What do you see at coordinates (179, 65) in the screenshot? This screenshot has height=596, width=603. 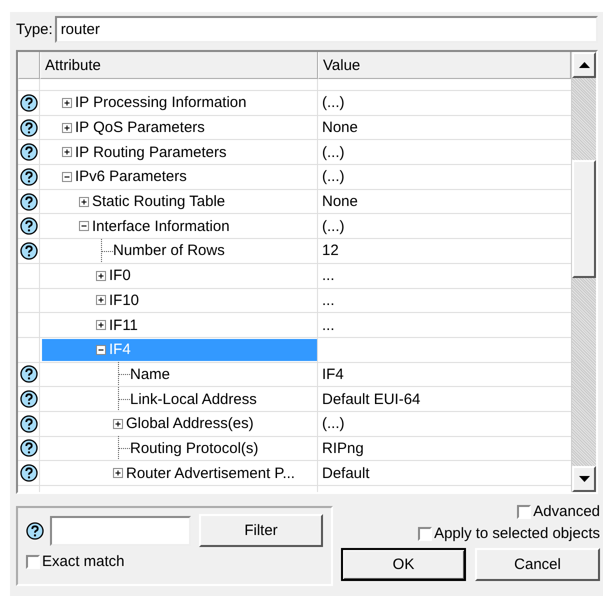 I see `column-header: Attribute` at bounding box center [179, 65].